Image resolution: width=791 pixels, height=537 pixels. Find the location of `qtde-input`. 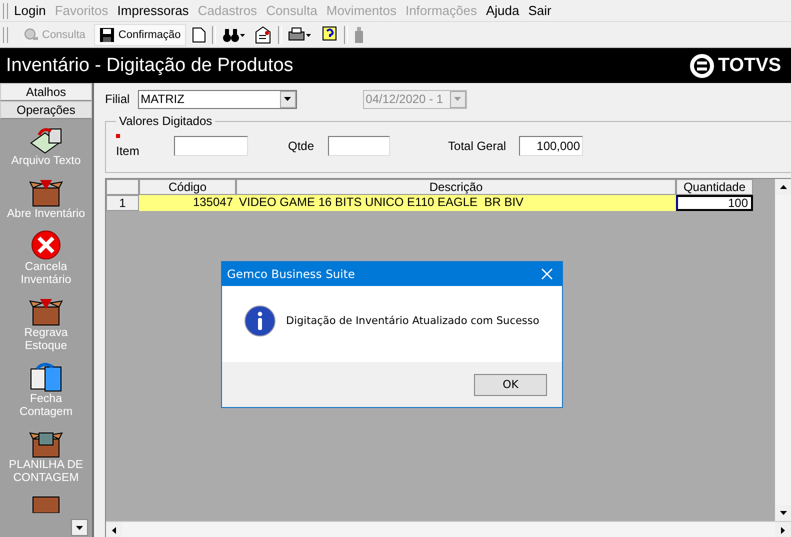

qtde-input is located at coordinates (359, 146).